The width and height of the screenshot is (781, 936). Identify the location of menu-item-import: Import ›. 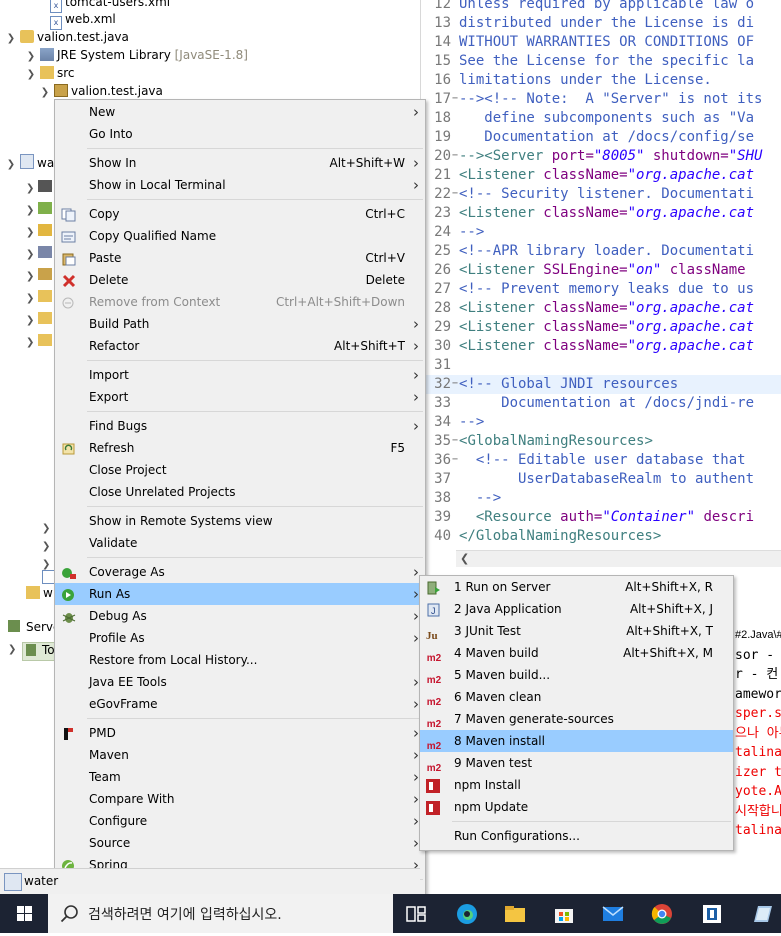
(240, 375).